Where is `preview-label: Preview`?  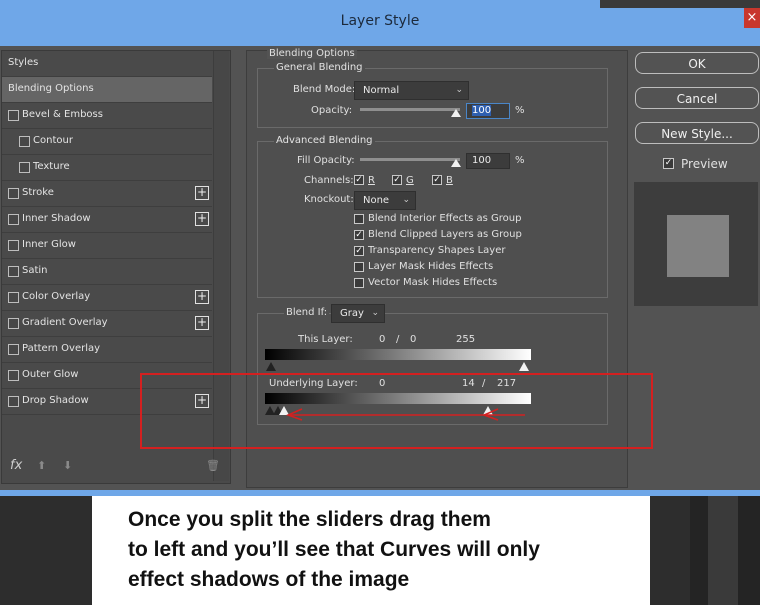
preview-label: Preview is located at coordinates (704, 164).